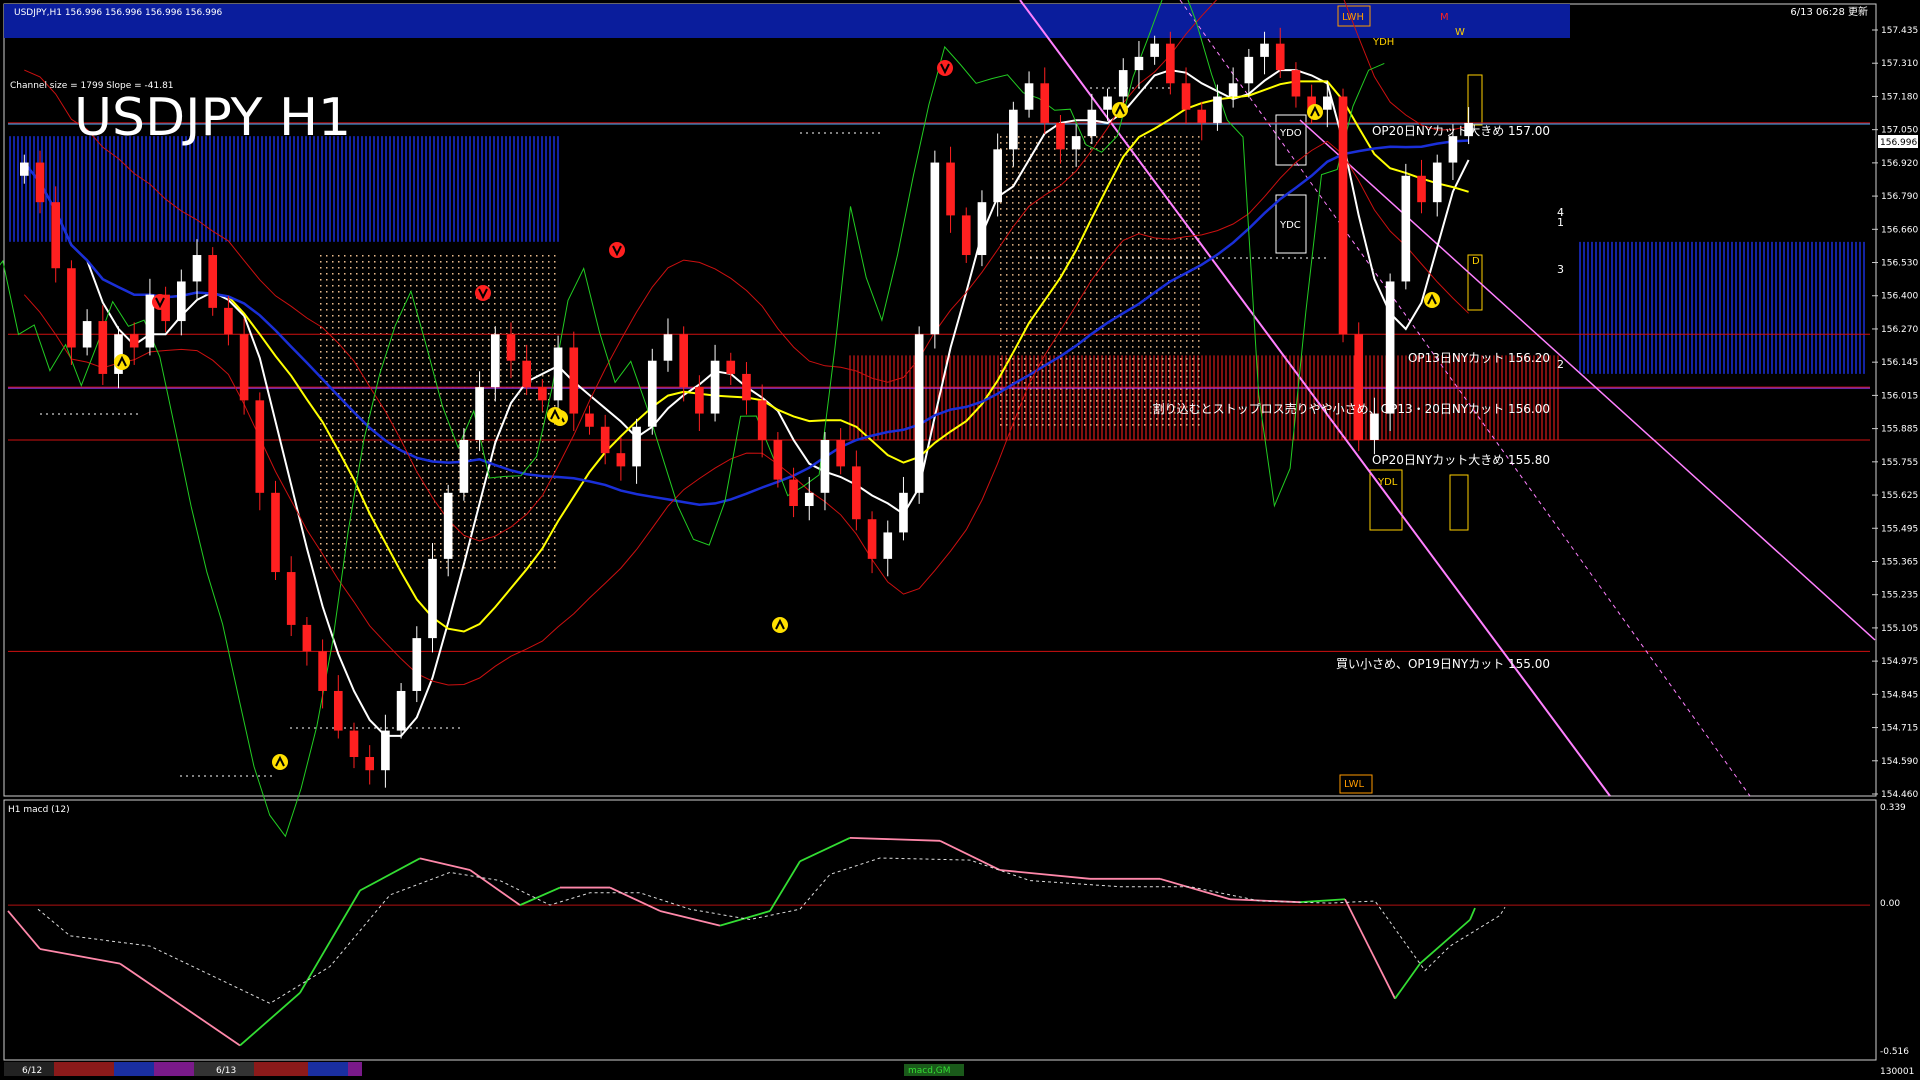 Image resolution: width=1920 pixels, height=1080 pixels. I want to click on channel-number-3: 3, so click(1560, 269).